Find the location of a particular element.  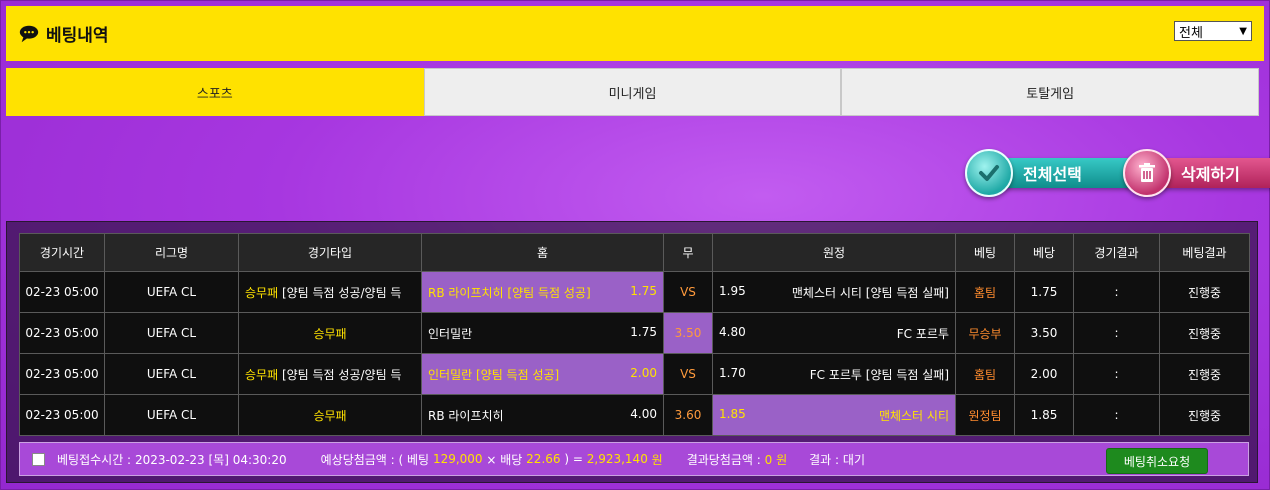

currency-label: 원 is located at coordinates (657, 459).